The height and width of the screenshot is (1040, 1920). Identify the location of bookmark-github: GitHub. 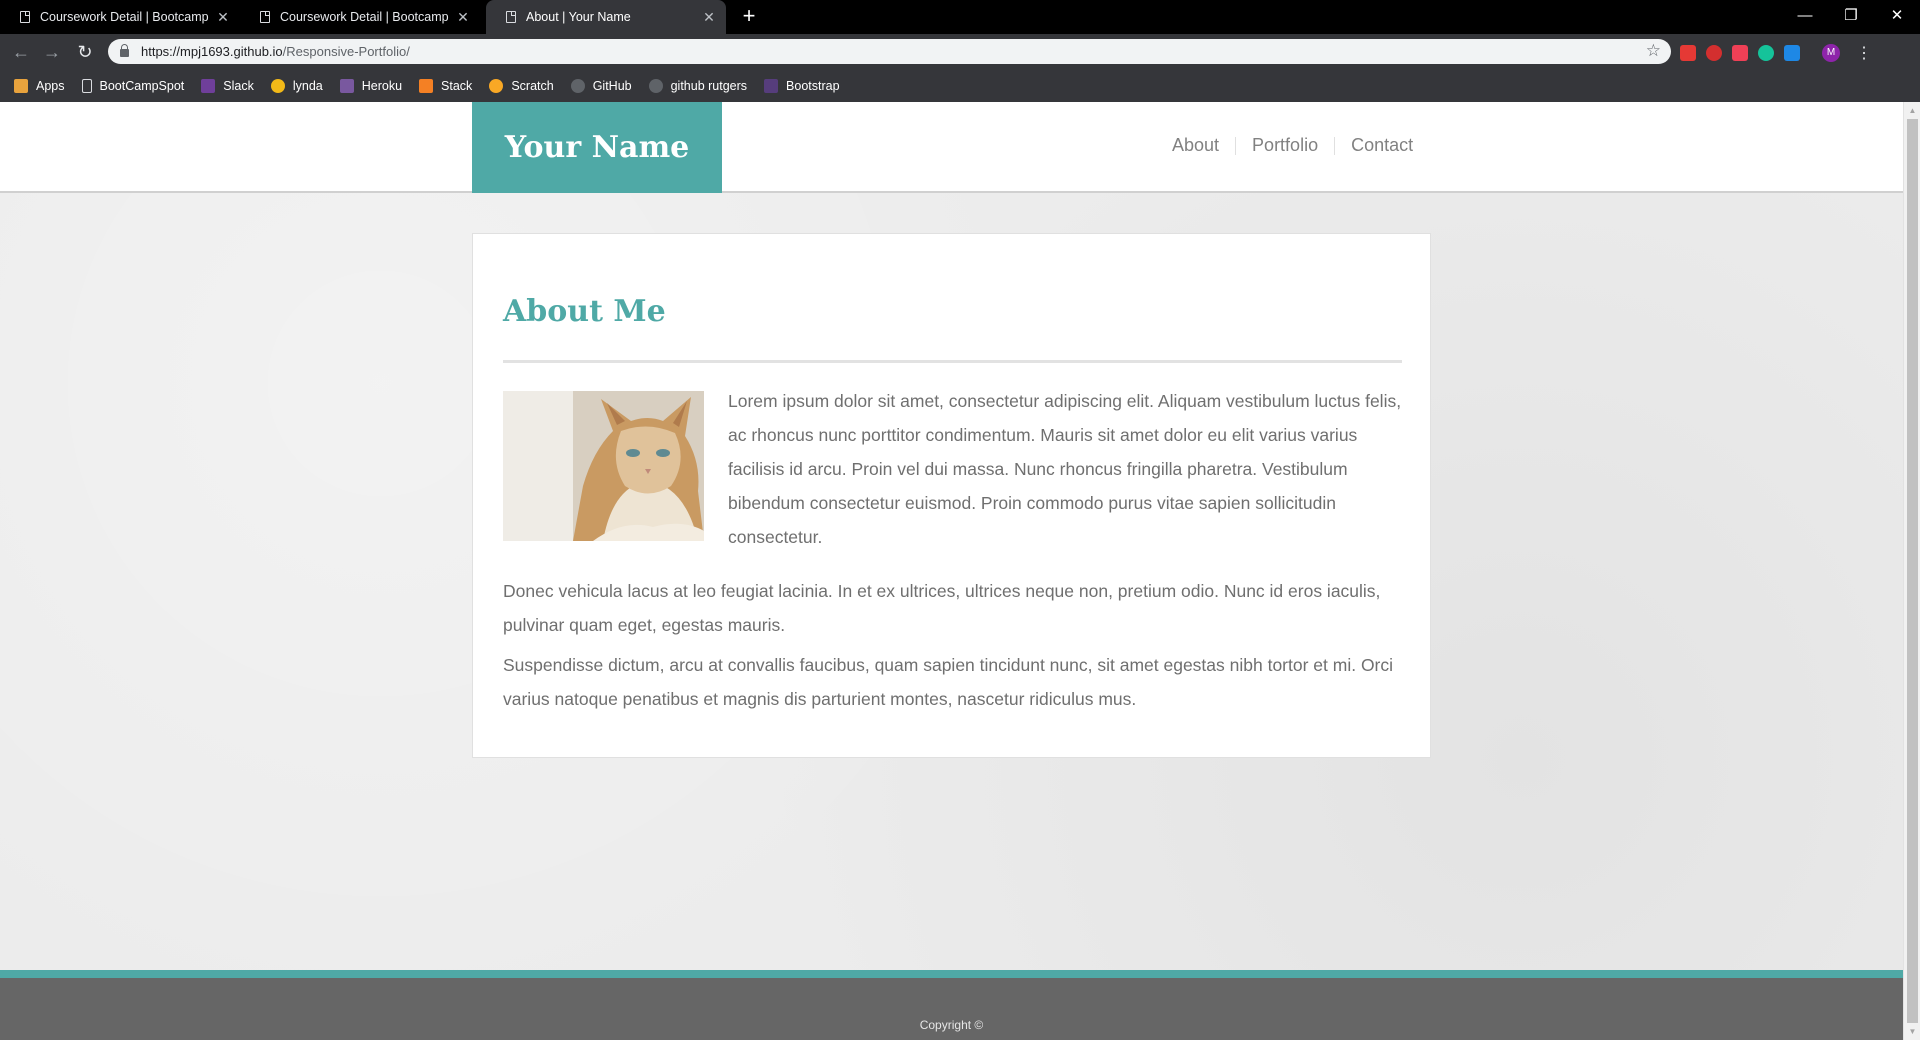
(601, 85).